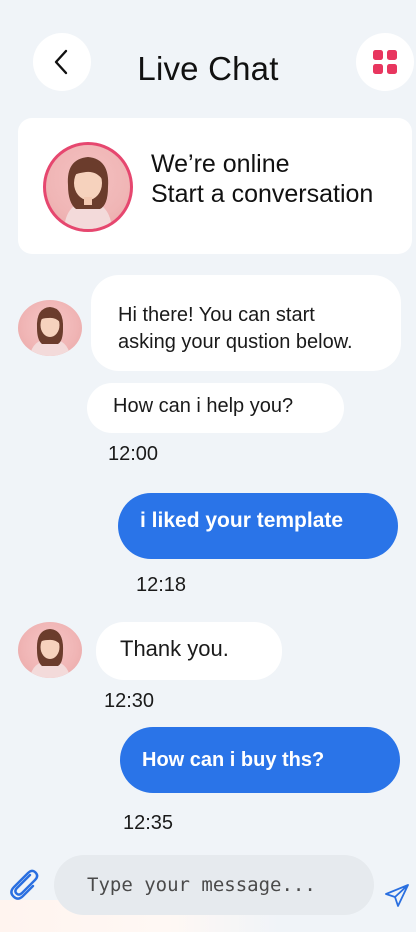 This screenshot has height=932, width=416. Describe the element at coordinates (233, 760) in the screenshot. I see `message-text: How can i buy ths?` at that location.